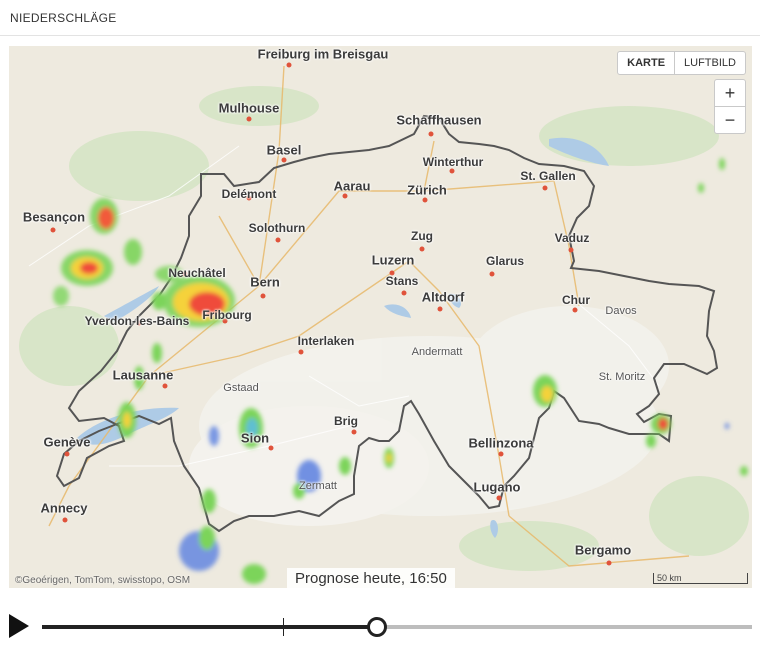 The height and width of the screenshot is (650, 760). What do you see at coordinates (371, 578) in the screenshot?
I see `forecast-time-label: Prognose heute, 16:50` at bounding box center [371, 578].